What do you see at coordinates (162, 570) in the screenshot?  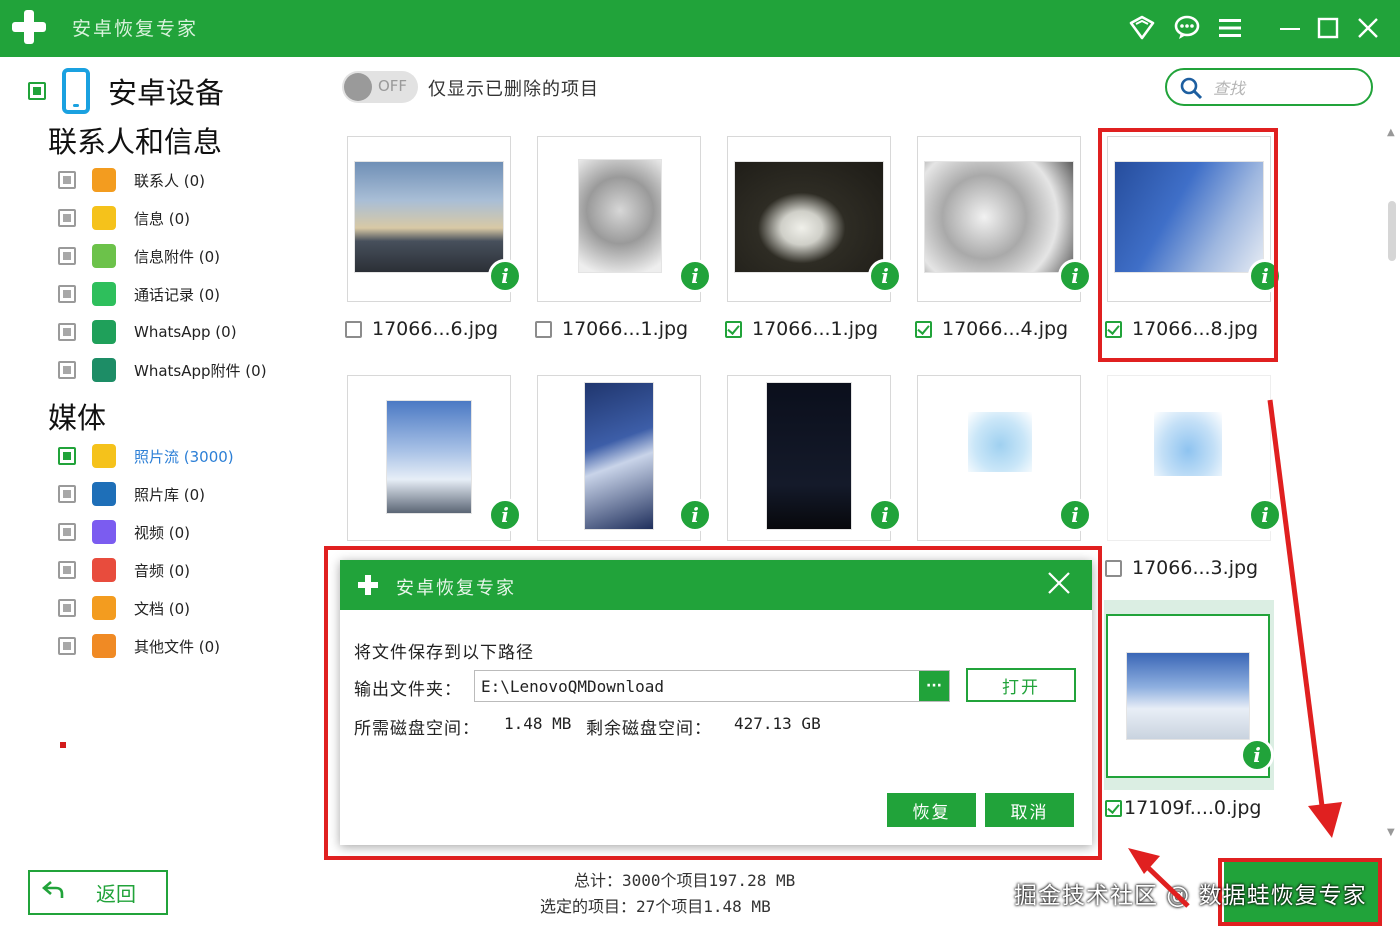 I see `sidebar-item-label: 音频 (0)` at bounding box center [162, 570].